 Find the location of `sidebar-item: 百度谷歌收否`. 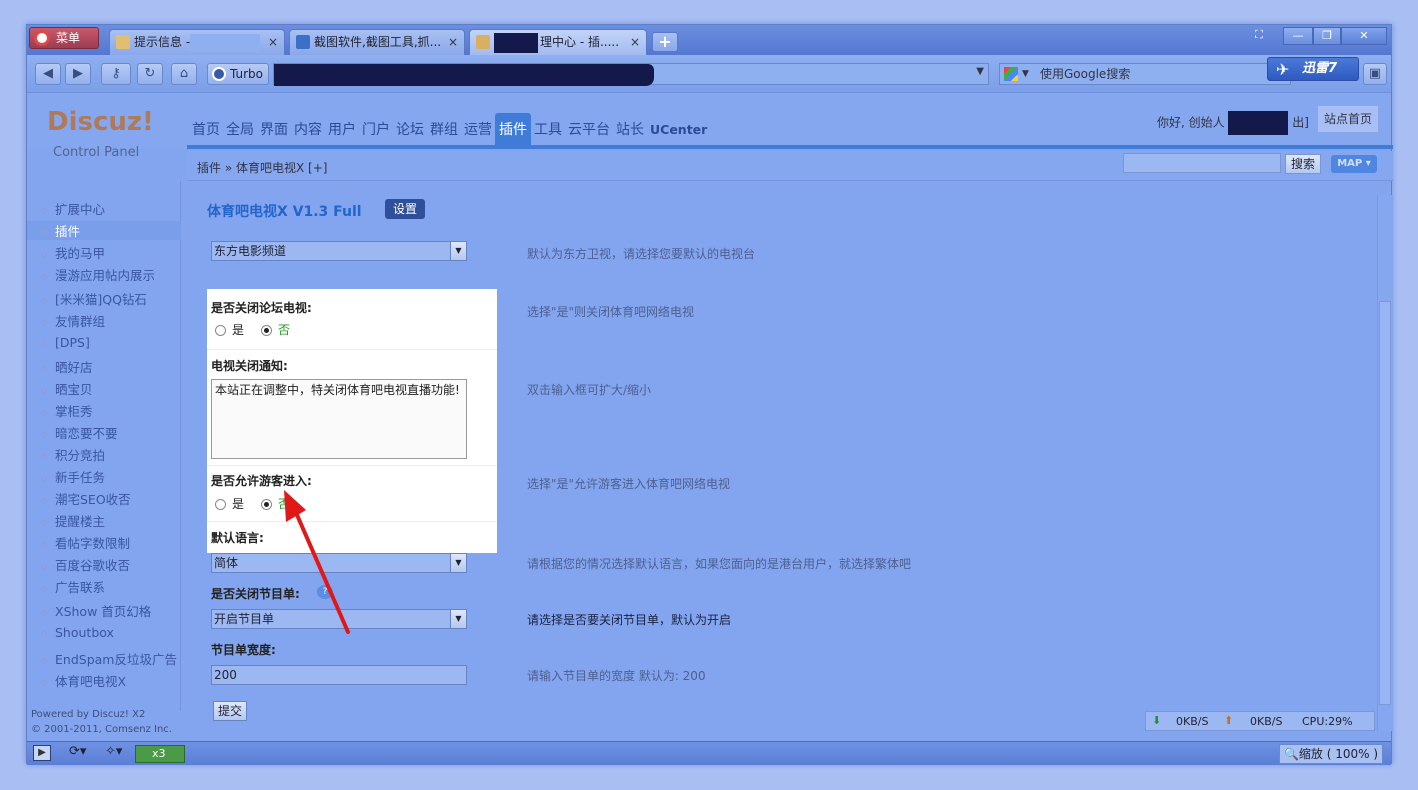

sidebar-item: 百度谷歌收否 is located at coordinates (85, 564).